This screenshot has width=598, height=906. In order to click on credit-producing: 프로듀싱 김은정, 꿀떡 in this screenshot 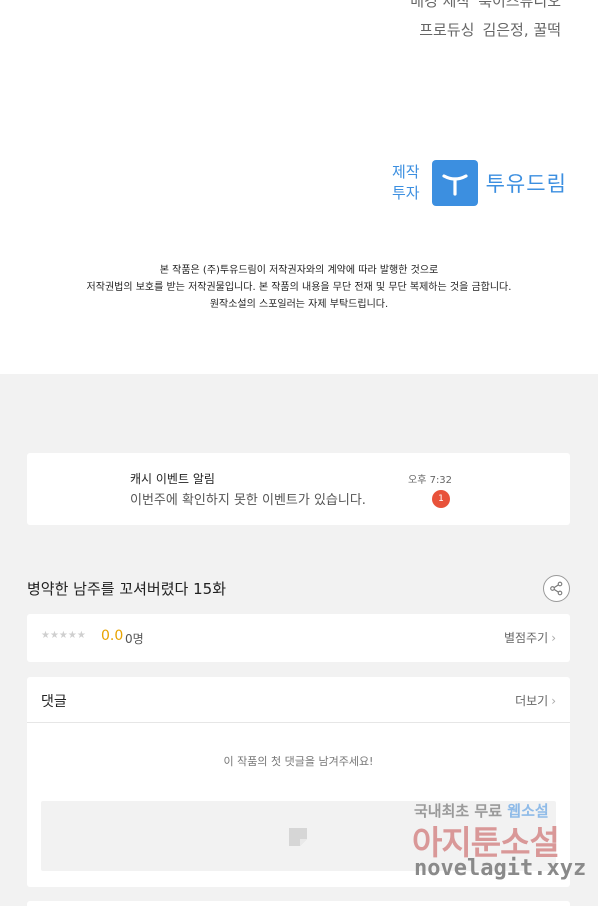, I will do `click(490, 29)`.